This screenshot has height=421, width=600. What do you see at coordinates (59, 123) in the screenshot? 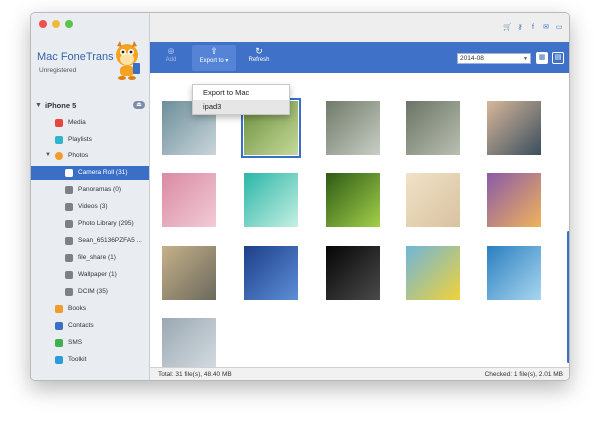
I see `music-icon` at bounding box center [59, 123].